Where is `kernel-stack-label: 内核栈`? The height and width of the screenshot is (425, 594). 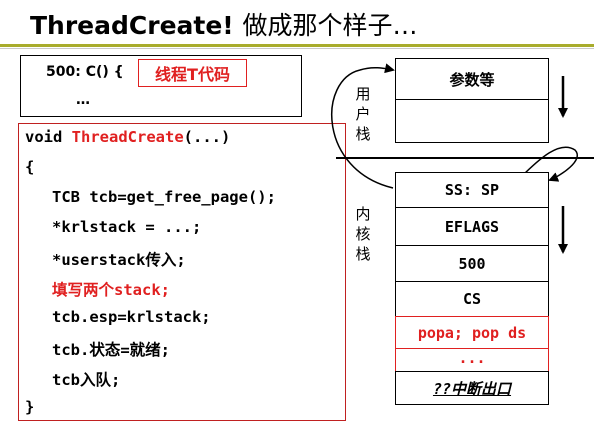 kernel-stack-label: 内核栈 is located at coordinates (363, 234).